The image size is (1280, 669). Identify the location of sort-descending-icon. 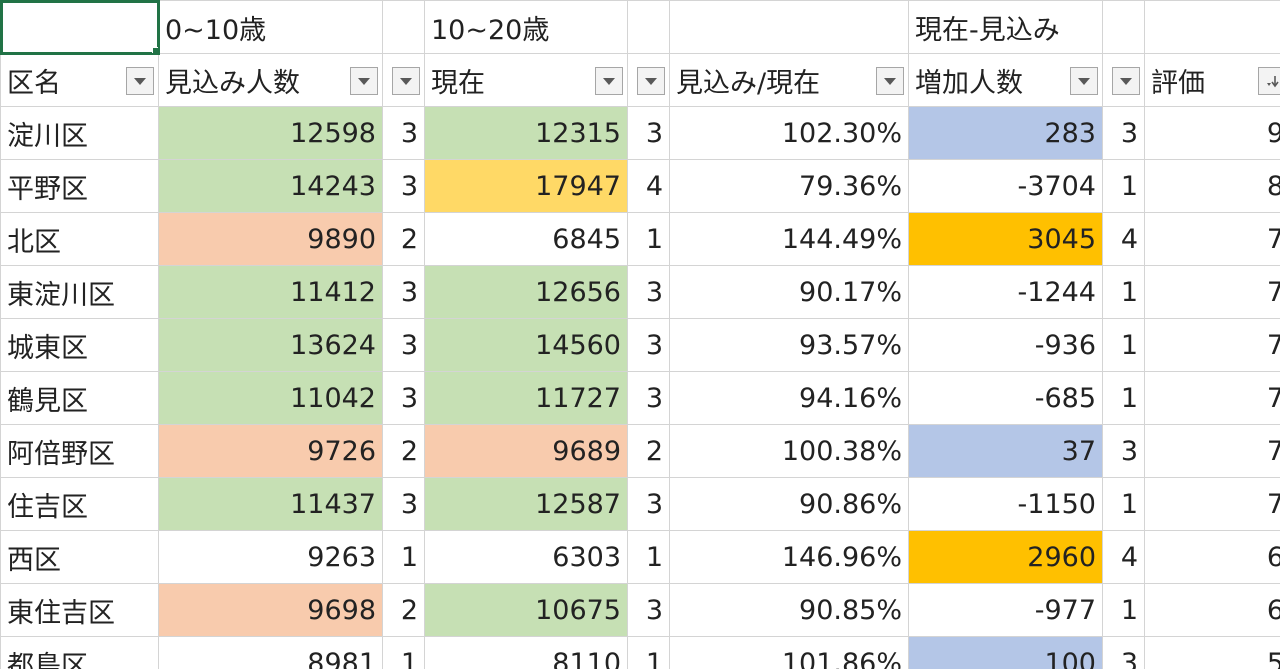
(1269, 81).